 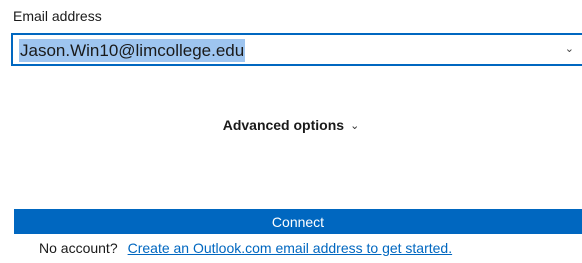 I want to click on email-field: Jason.Win10@limcollege.edu ⌄, so click(x=296, y=49).